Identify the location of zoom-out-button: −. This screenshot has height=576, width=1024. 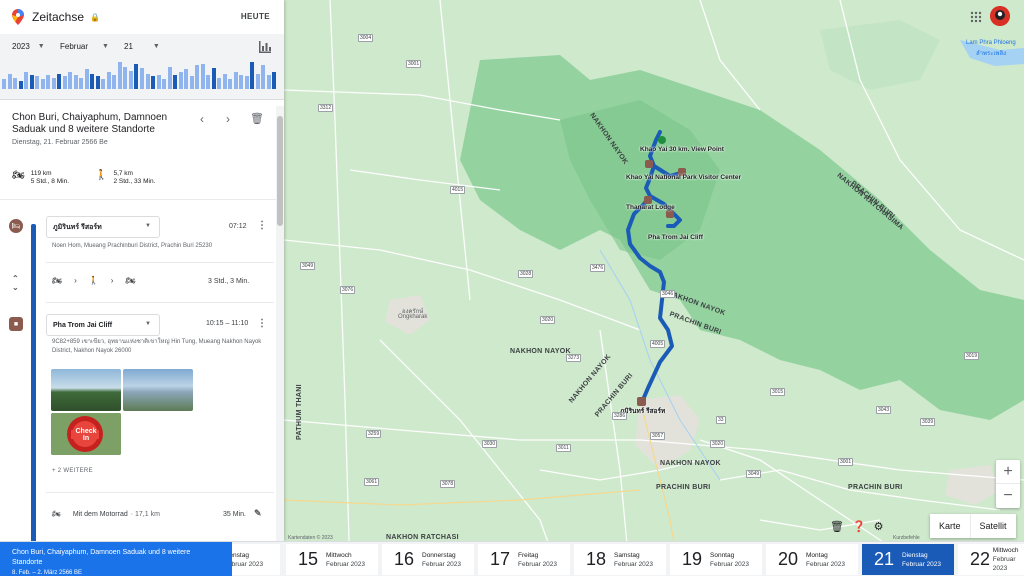
(1008, 496).